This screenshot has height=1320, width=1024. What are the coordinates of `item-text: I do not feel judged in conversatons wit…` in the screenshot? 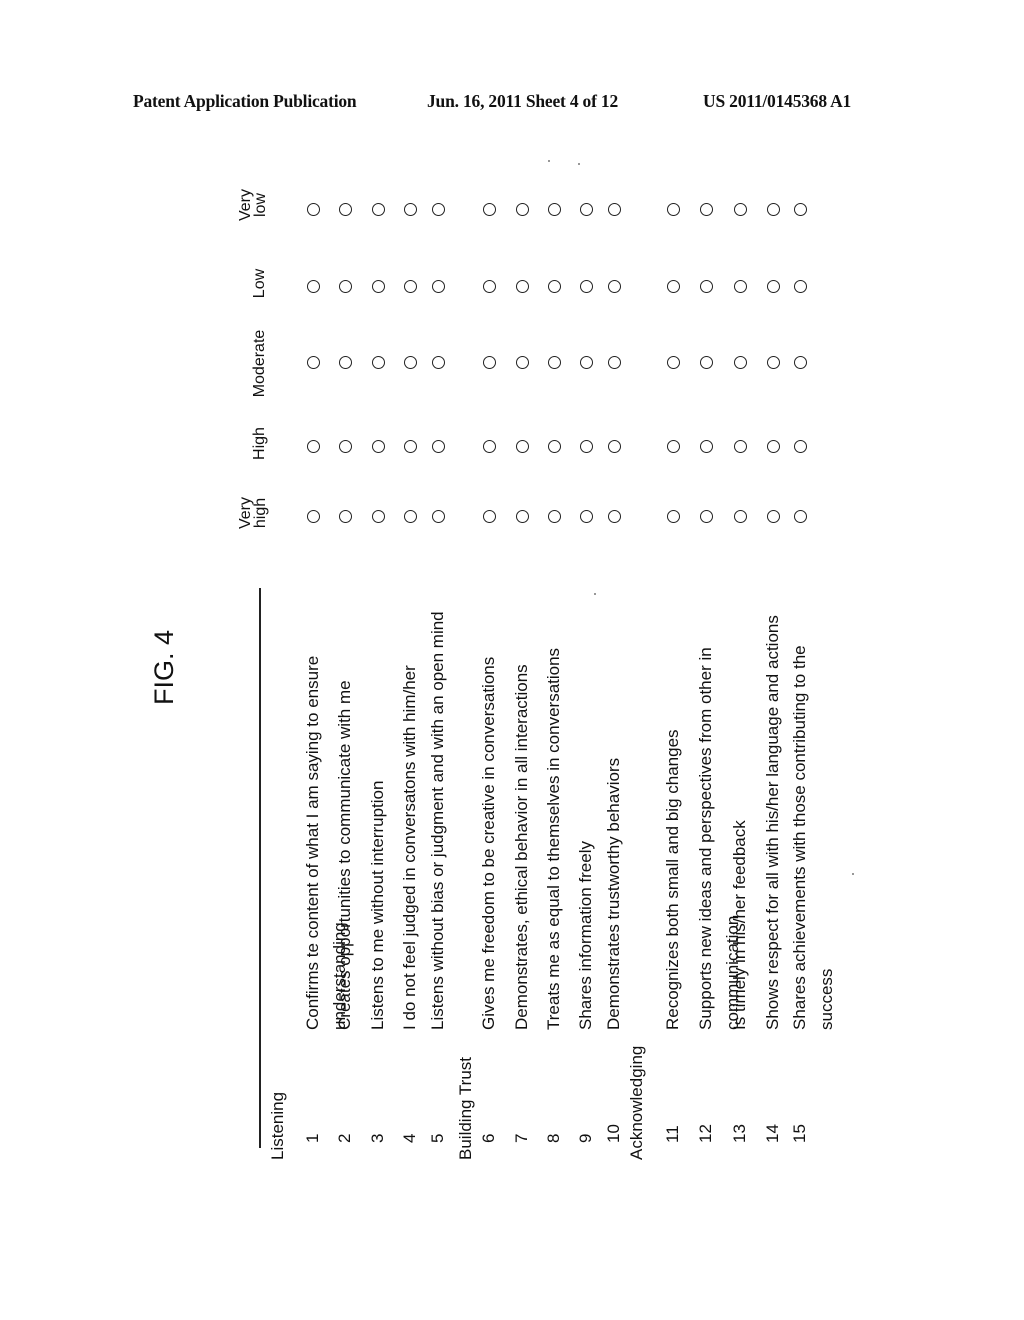 It's located at (409, 847).